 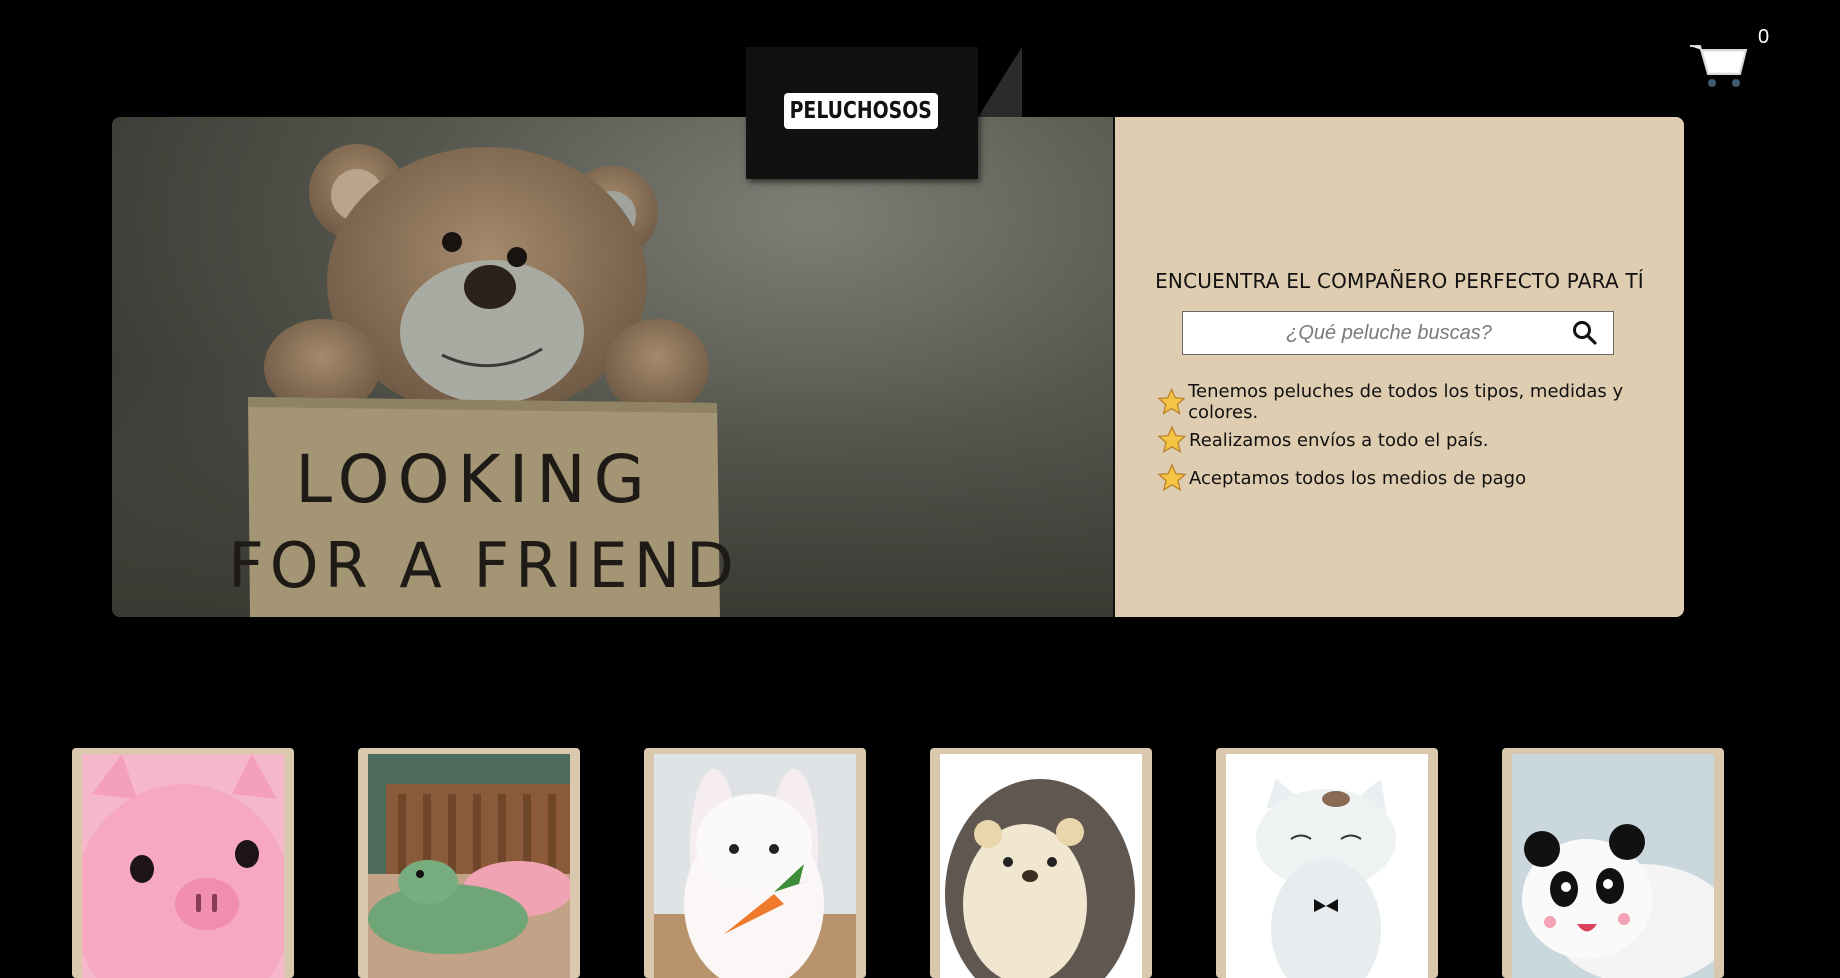 I want to click on hero-title: ENCUENTRA EL COMPAÑERO PERFECTO PARA TÍ, so click(x=1399, y=281).